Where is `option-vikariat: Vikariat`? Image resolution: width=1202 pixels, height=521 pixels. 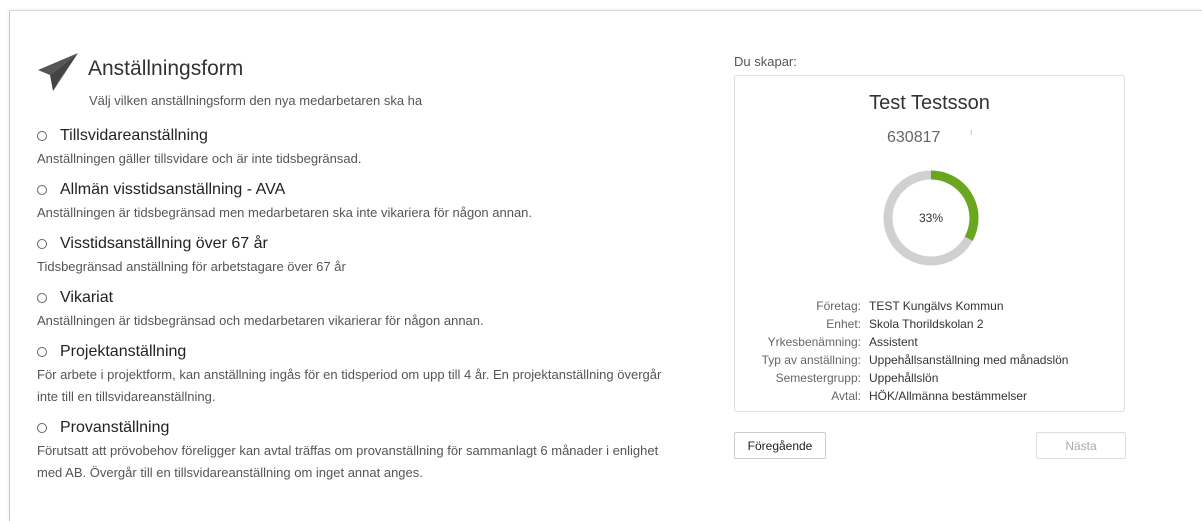 option-vikariat: Vikariat is located at coordinates (75, 298).